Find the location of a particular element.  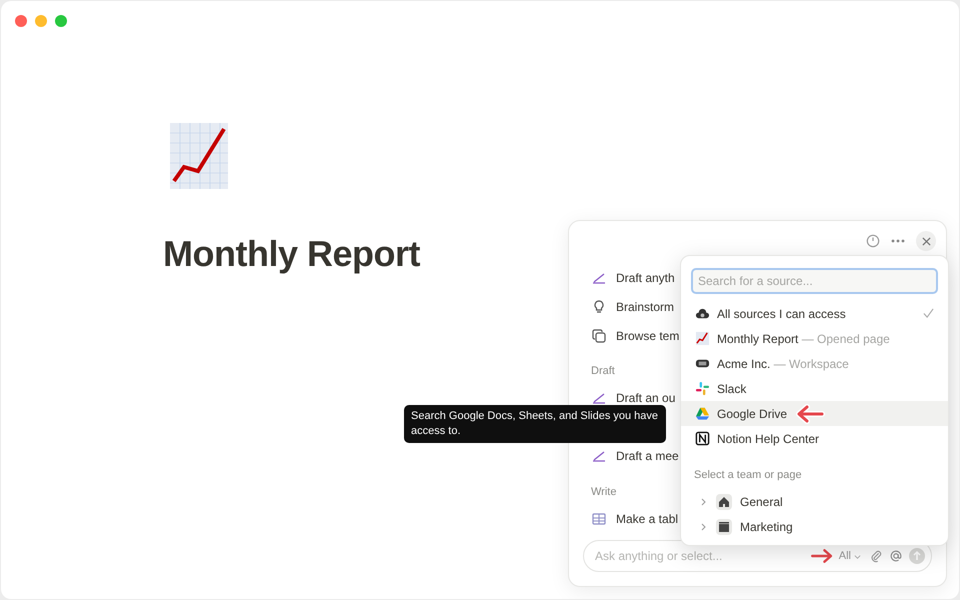

suggestion-item: Draft anyth is located at coordinates (633, 277).